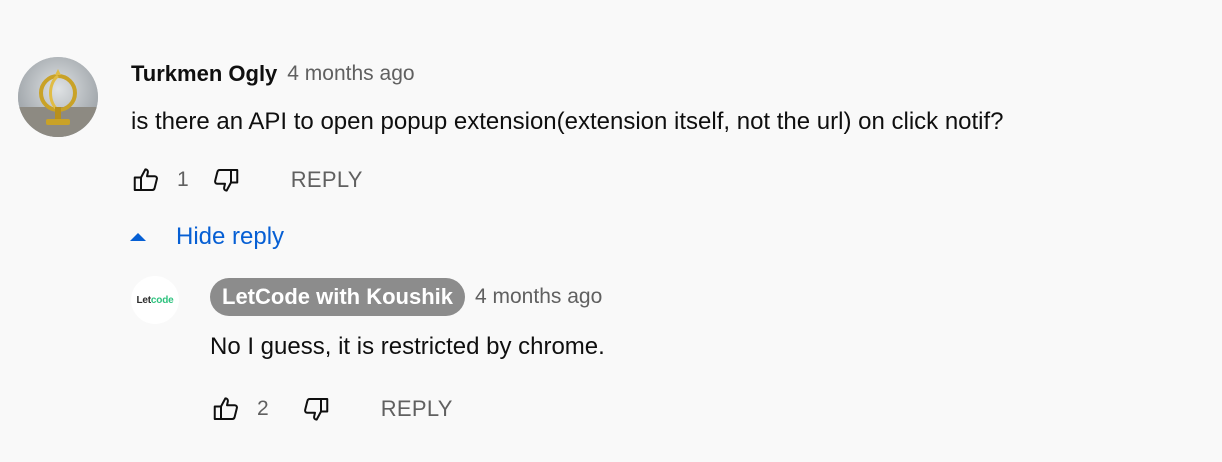  I want to click on comment-timestamp: 4 months ago, so click(350, 74).